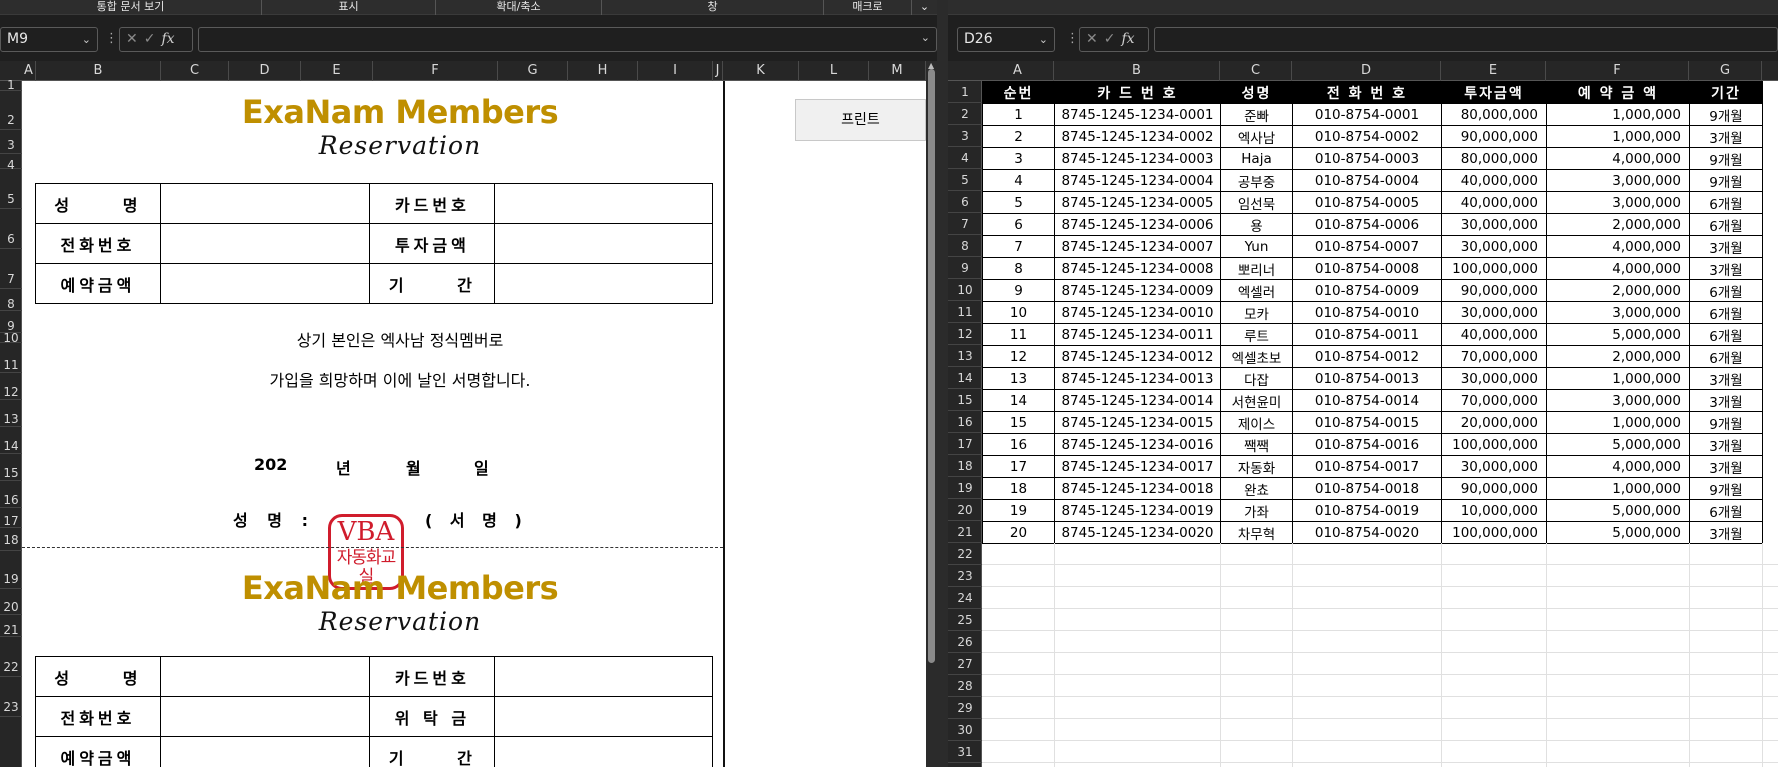  What do you see at coordinates (1018, 136) in the screenshot?
I see `cell-seq: 2` at bounding box center [1018, 136].